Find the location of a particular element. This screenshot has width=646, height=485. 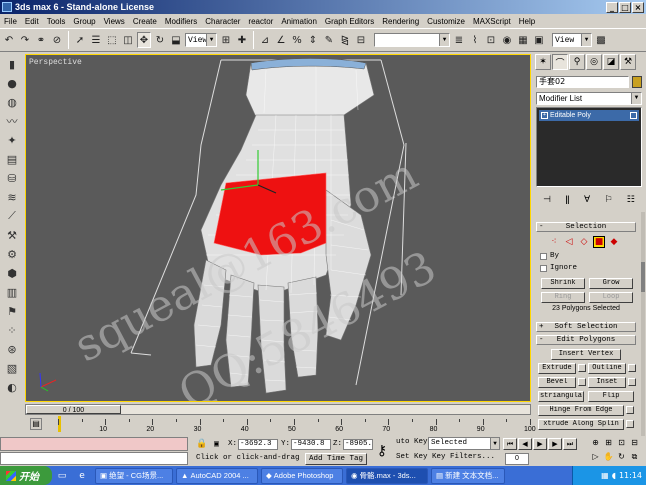

helper-icon: ⛁ is located at coordinates (12, 178).